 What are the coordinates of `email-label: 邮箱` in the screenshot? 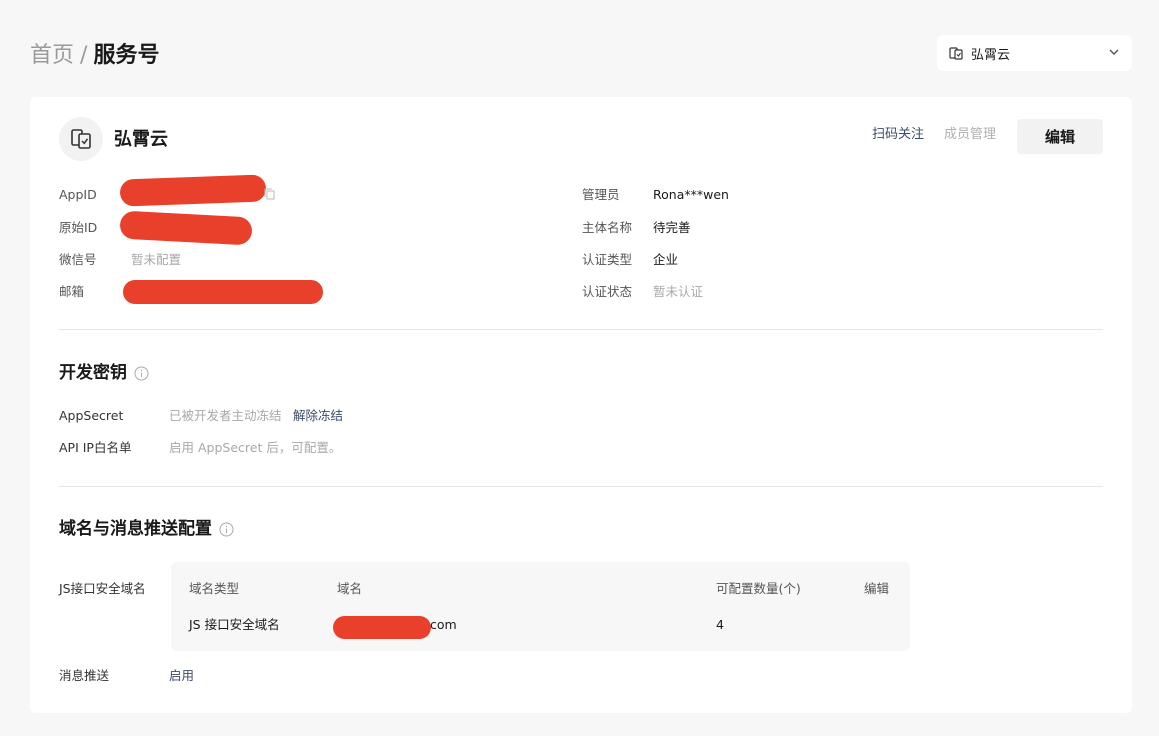 It's located at (72, 291).